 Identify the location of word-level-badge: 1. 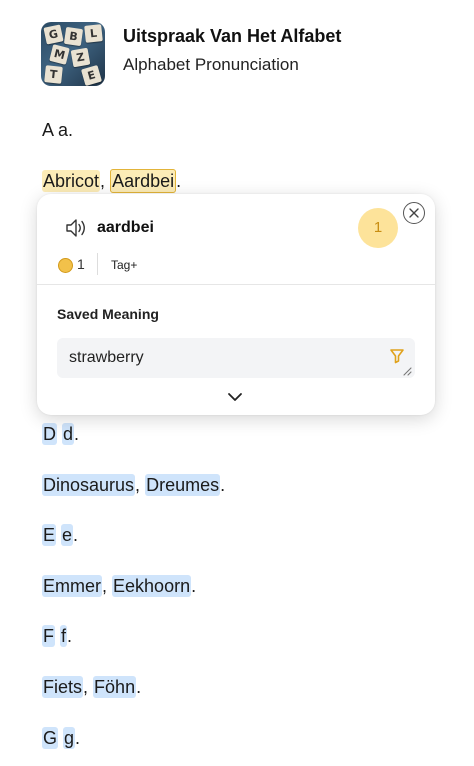
(378, 228).